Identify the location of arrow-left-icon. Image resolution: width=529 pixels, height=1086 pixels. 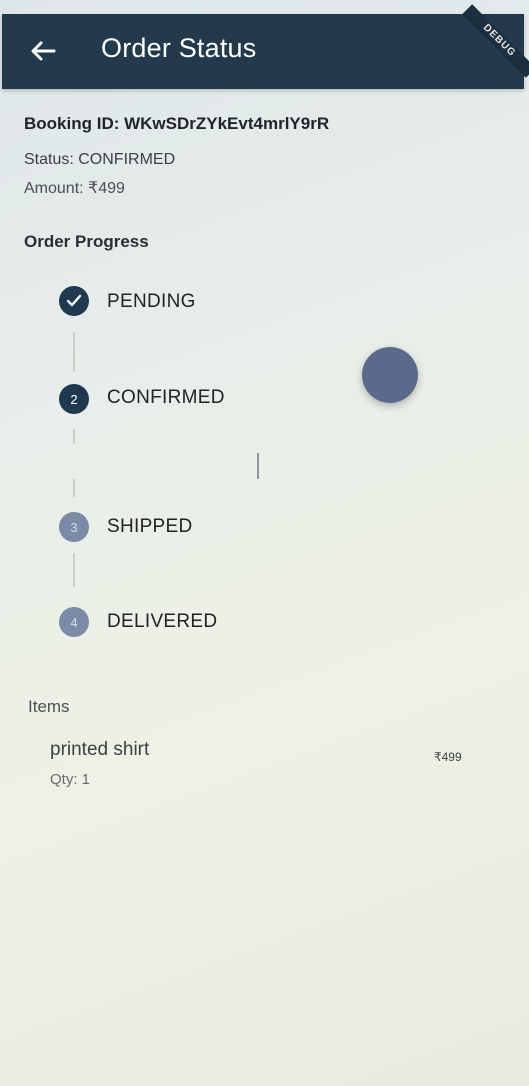
(43, 51).